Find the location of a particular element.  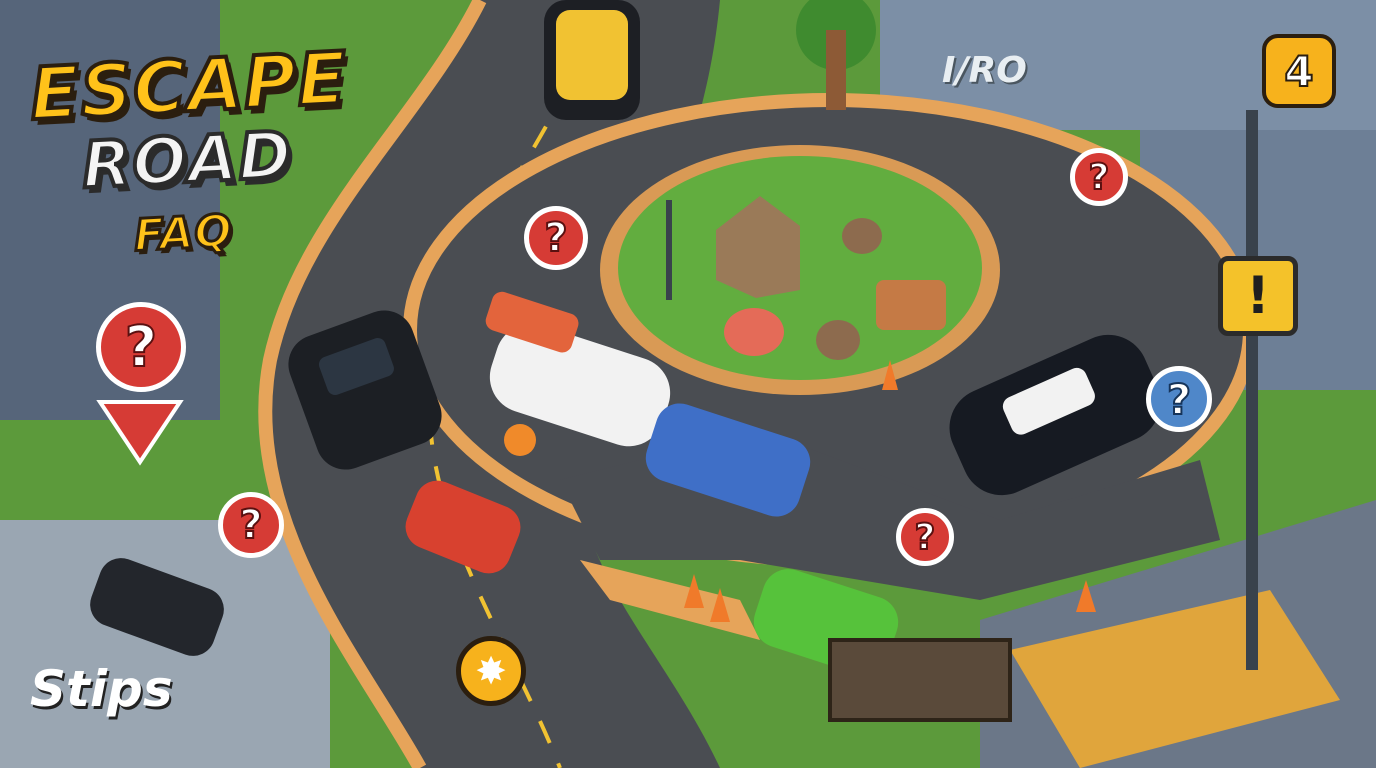

lamp-post is located at coordinates (669, 250).